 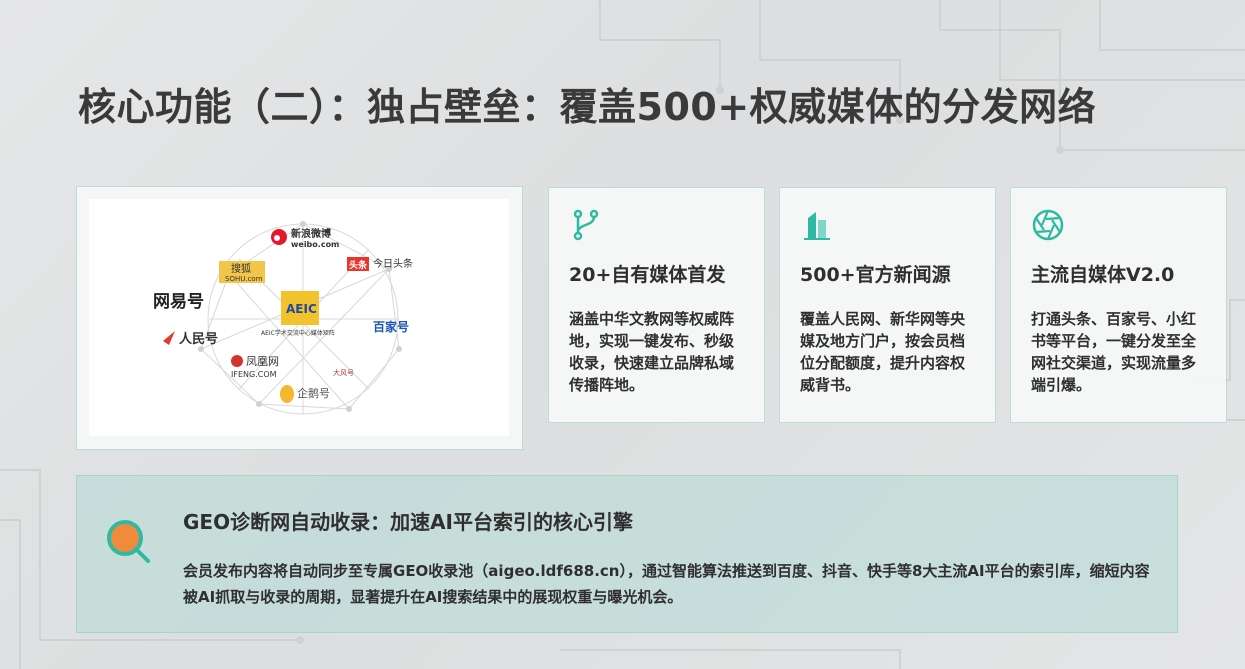 I want to click on feature-description: 涵盖中华文教网等权威阵地，实现一键发布、秒级收录，快速建立品牌私域传播阵地。, so click(x=652, y=352).